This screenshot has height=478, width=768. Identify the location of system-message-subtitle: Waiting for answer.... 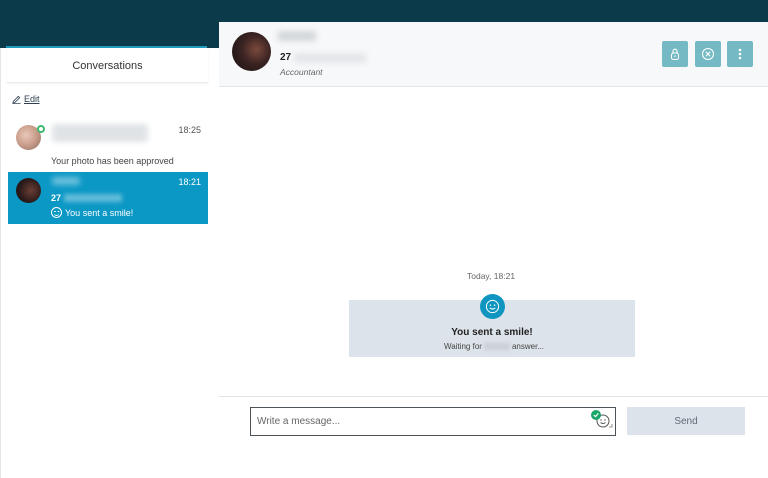
(494, 346).